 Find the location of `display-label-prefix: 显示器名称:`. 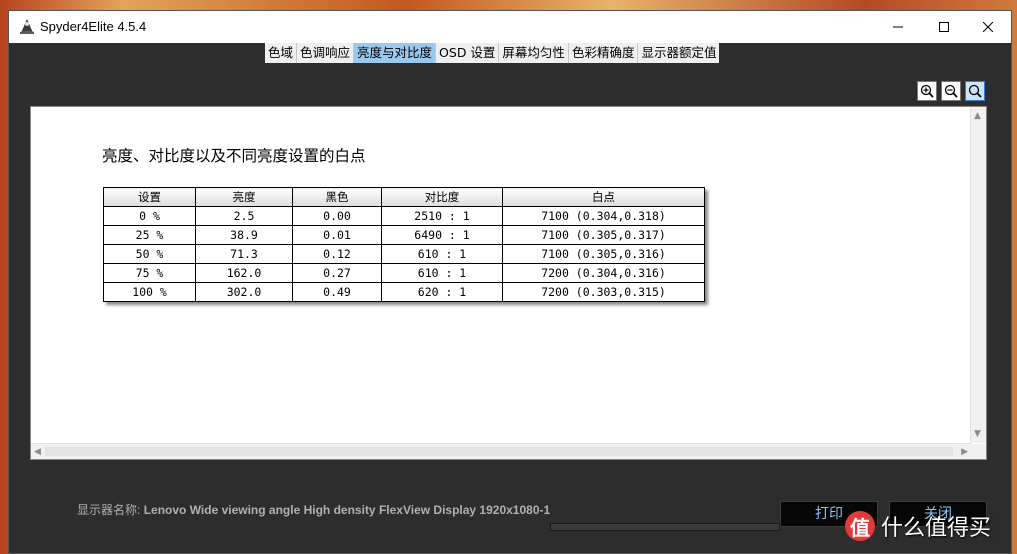

display-label-prefix: 显示器名称: is located at coordinates (109, 510).